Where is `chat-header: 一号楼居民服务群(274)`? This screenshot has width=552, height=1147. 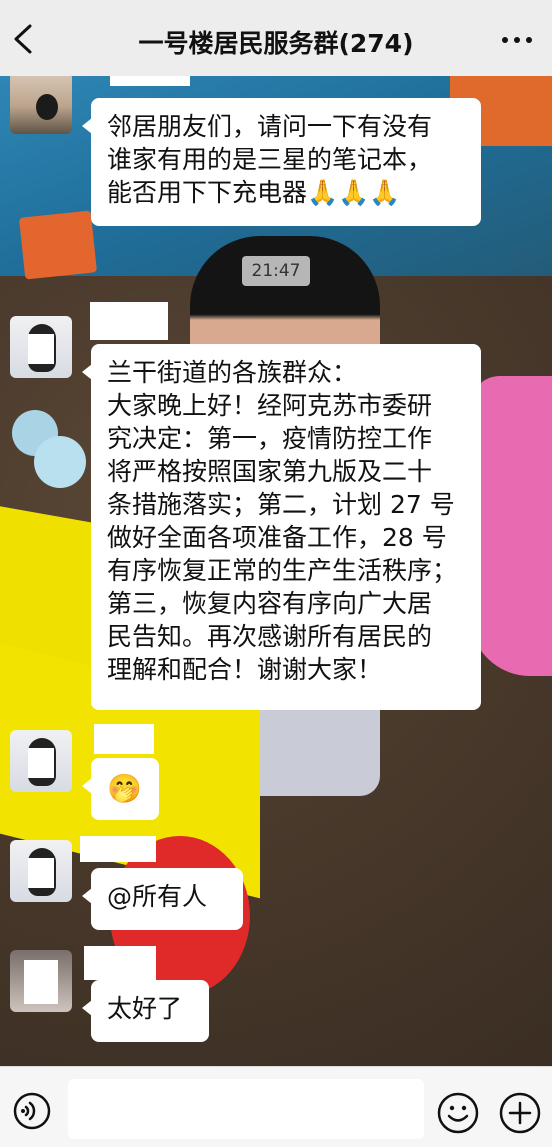
chat-header: 一号楼居民服务群(274) is located at coordinates (276, 38).